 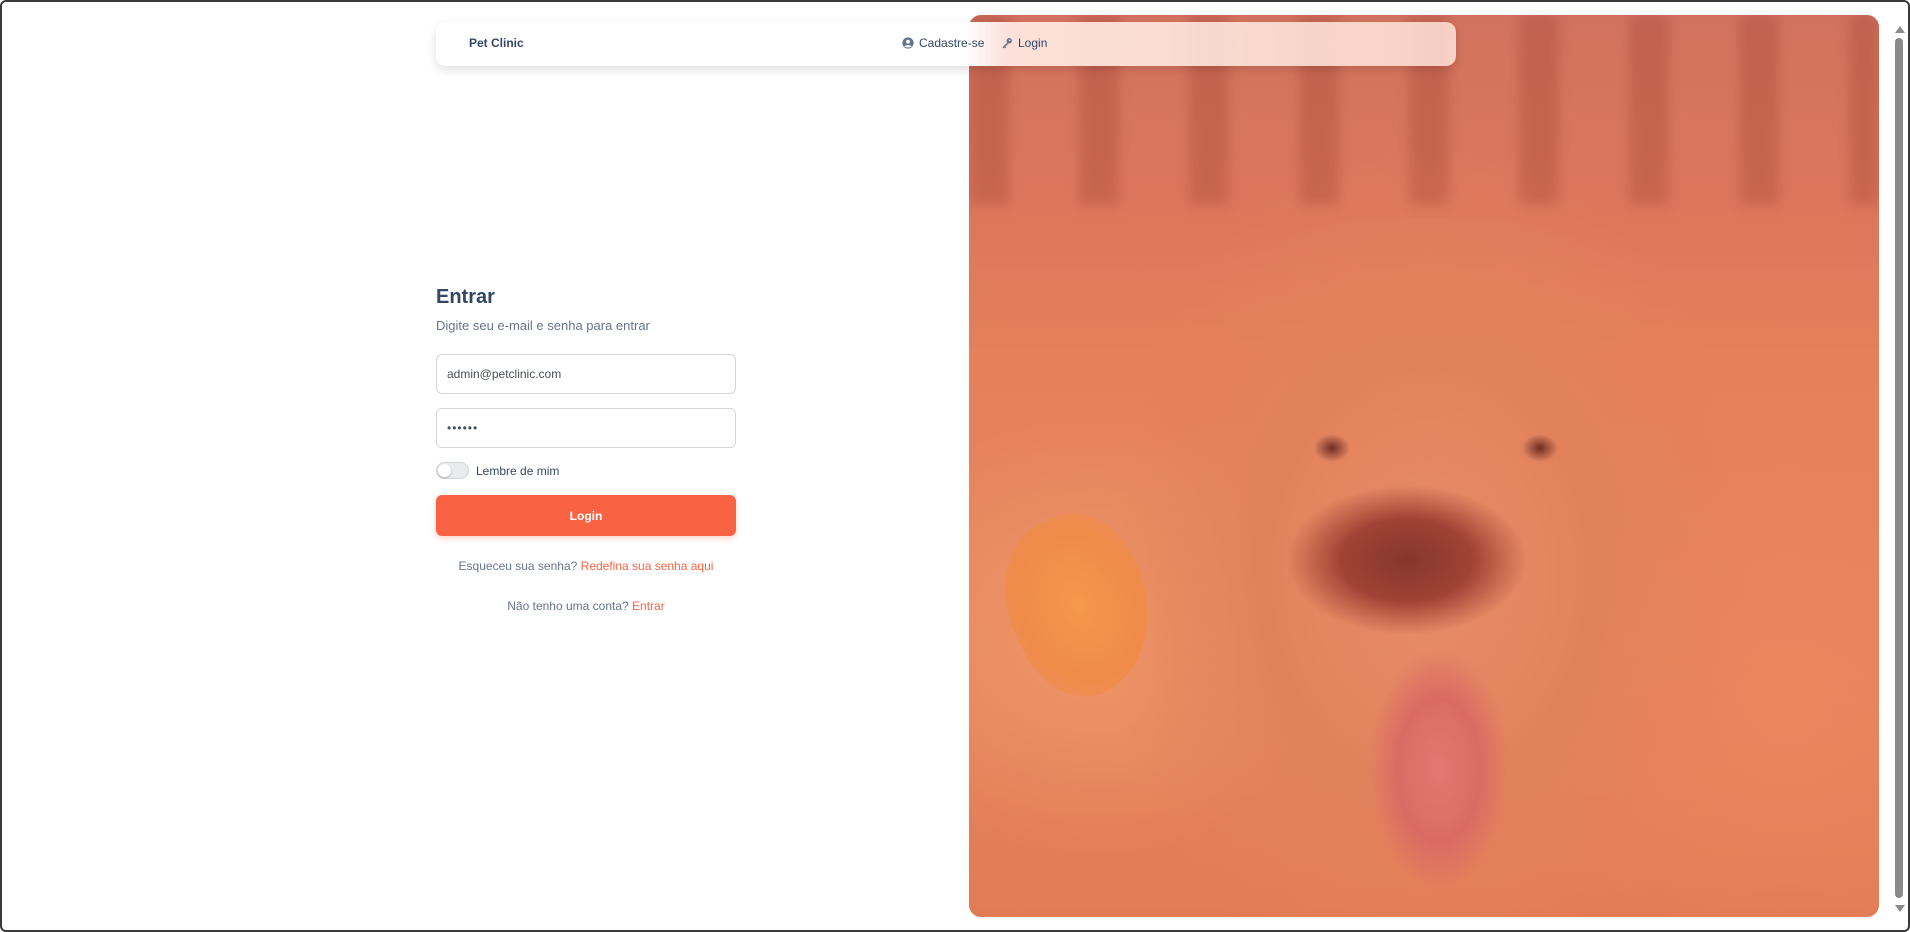 I want to click on remember-me-toggle, so click(x=452, y=470).